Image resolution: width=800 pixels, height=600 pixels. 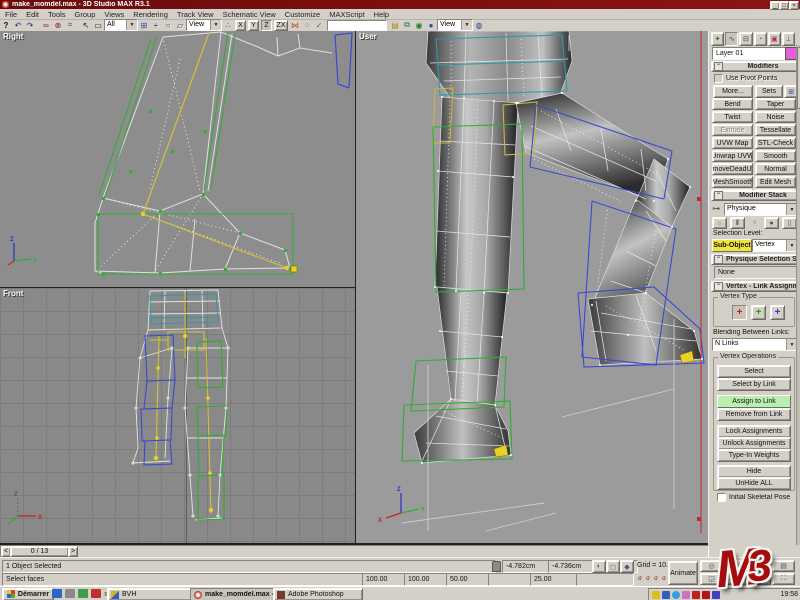 I want to click on key-mode-icon-3: σ, so click(x=656, y=579).